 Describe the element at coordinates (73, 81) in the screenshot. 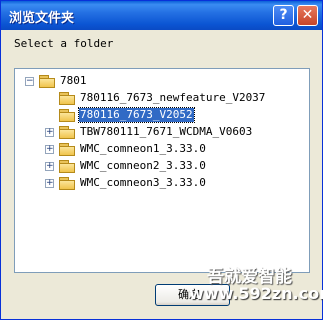

I see `tree-node-label: 7801` at that location.